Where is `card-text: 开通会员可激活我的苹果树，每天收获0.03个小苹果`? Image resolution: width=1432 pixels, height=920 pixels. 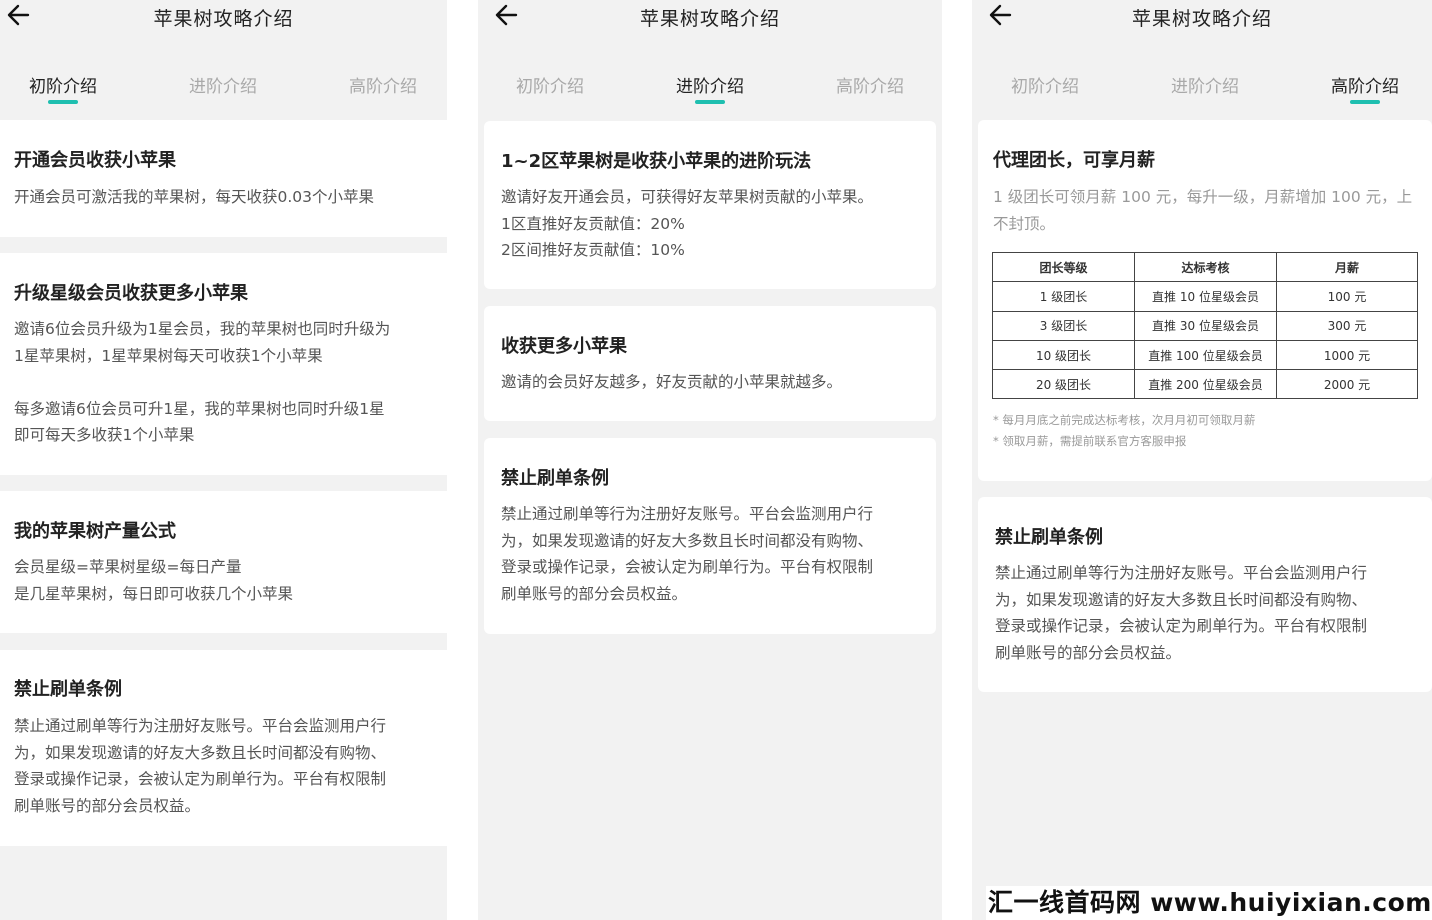 card-text: 开通会员可激活我的苹果树，每天收获0.03个小苹果 is located at coordinates (194, 197).